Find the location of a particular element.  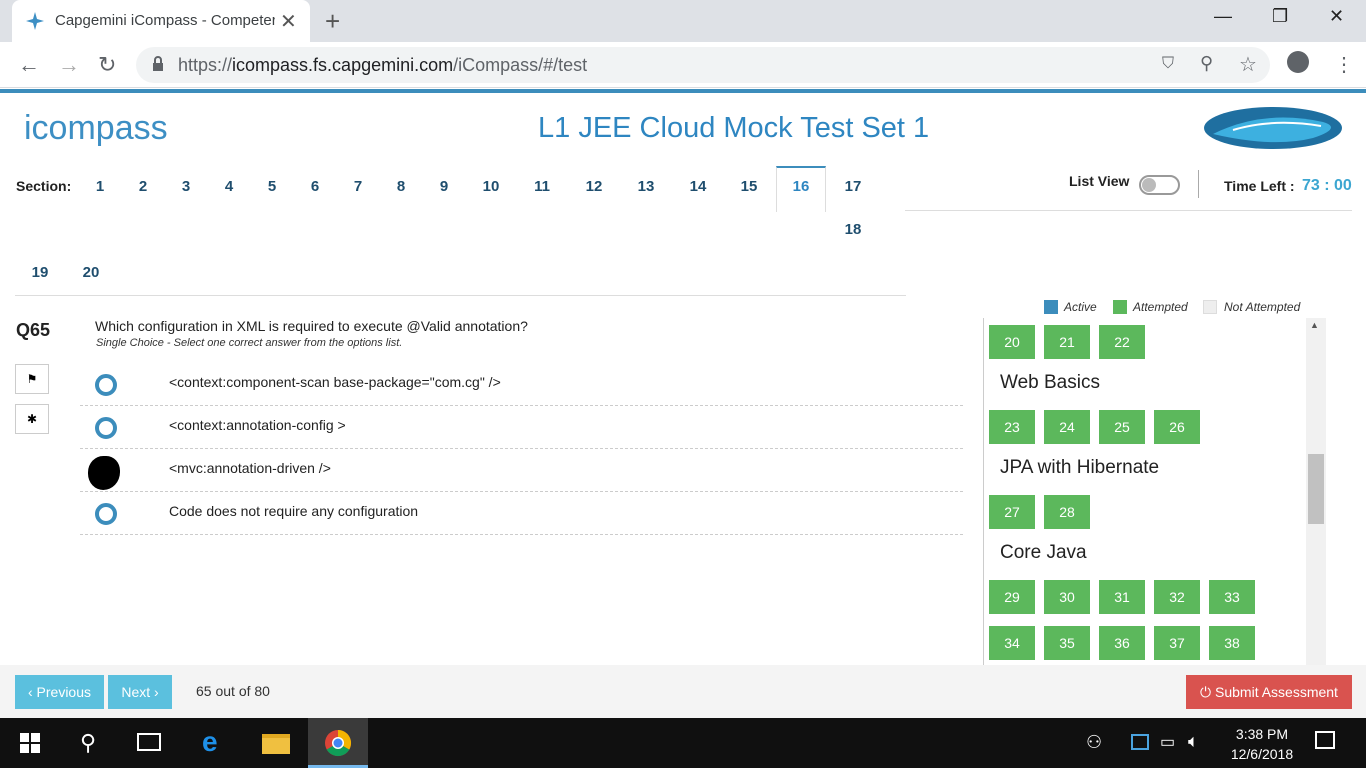

list-view-toggle is located at coordinates (1159, 185).